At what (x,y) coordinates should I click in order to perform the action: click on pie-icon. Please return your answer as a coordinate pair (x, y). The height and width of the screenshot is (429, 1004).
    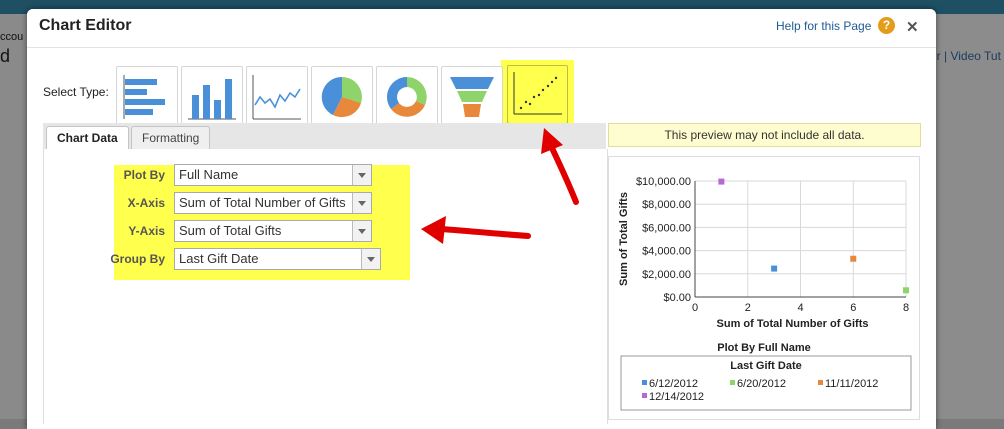
    Looking at the image, I should click on (341, 97).